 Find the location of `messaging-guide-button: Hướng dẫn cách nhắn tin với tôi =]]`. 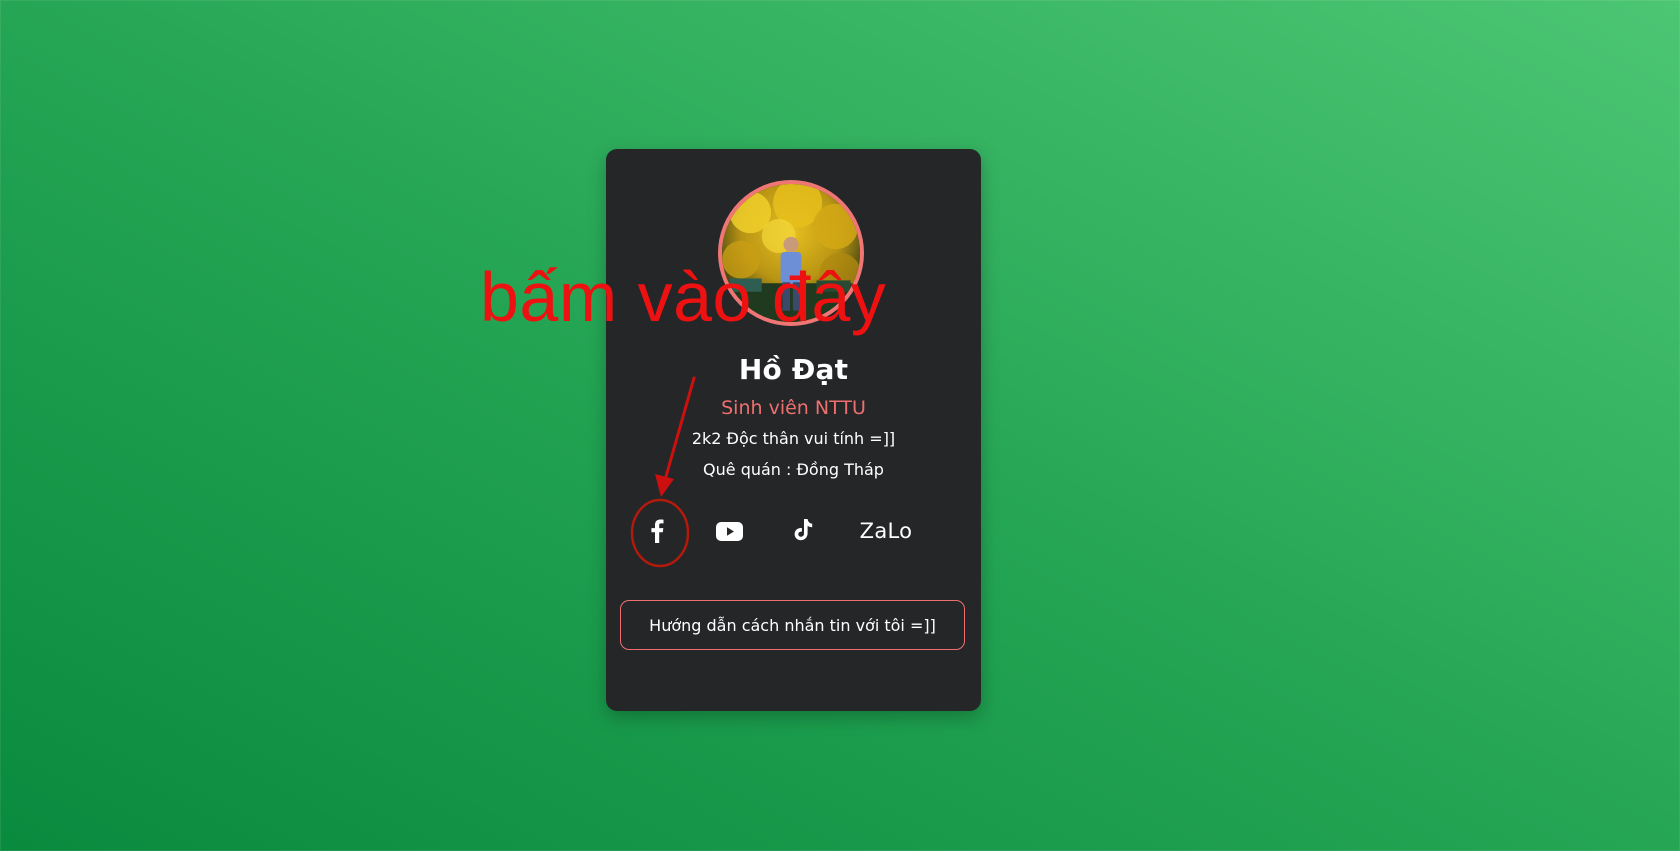

messaging-guide-button: Hướng dẫn cách nhắn tin với tôi =]] is located at coordinates (792, 625).